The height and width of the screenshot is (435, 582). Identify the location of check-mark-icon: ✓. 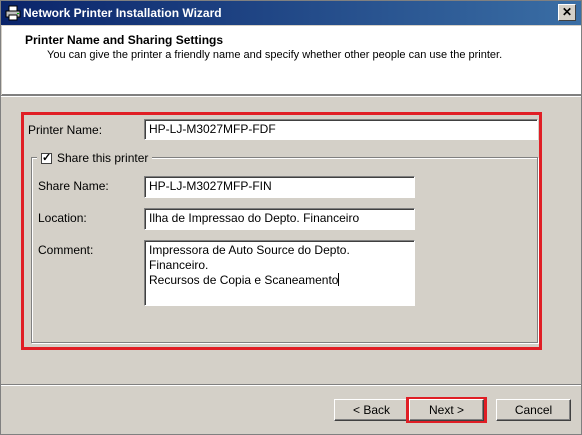
(47, 157).